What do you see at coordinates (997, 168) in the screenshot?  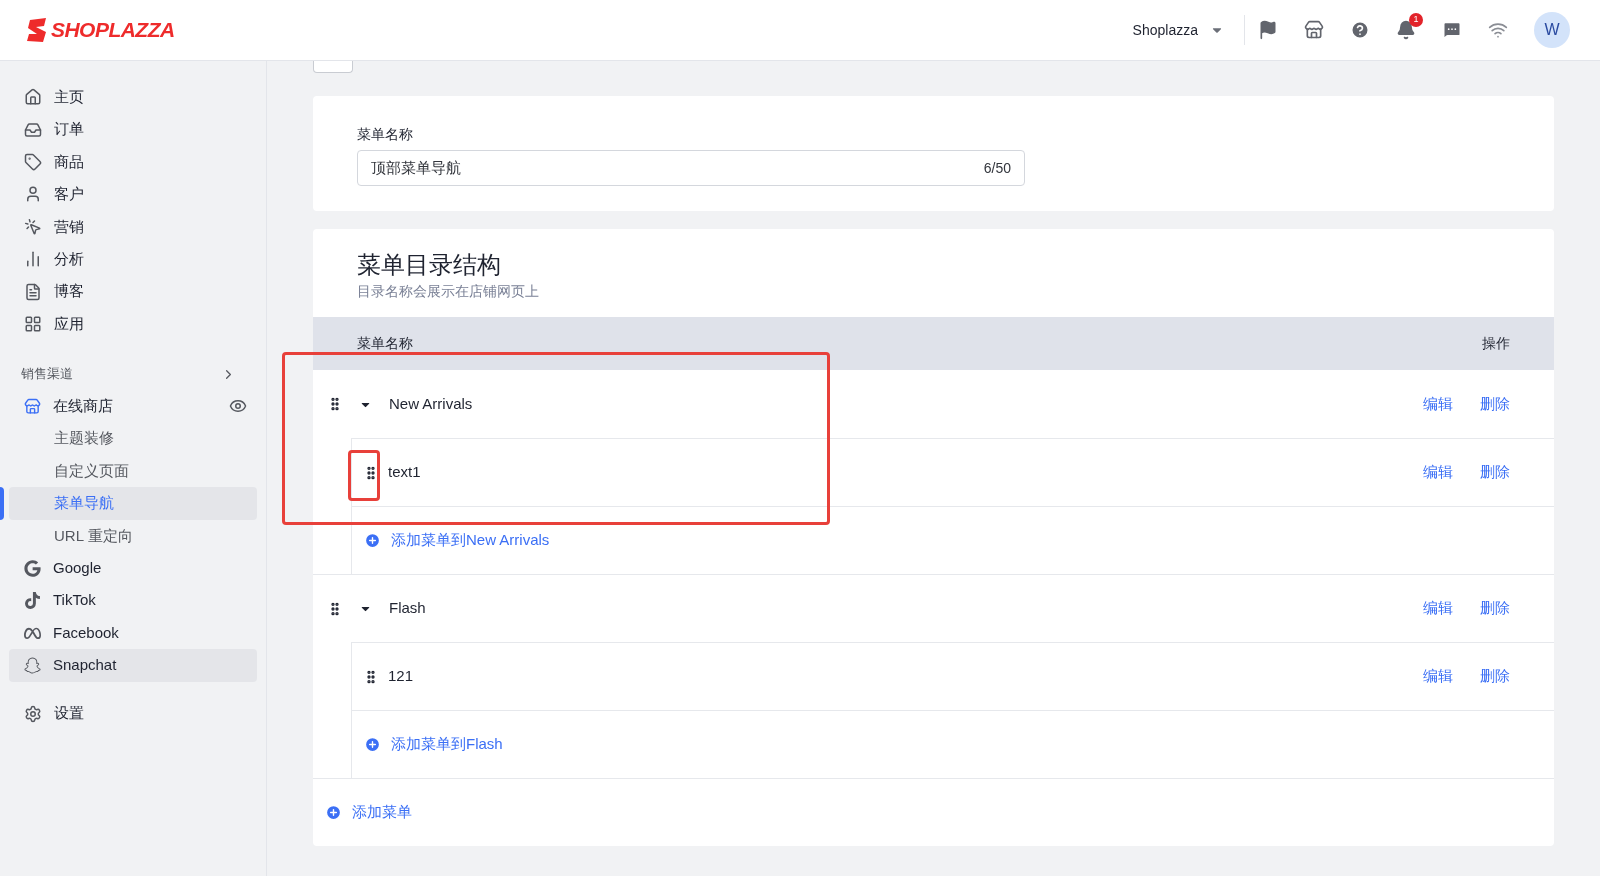 I see `character-count: 6/50` at bounding box center [997, 168].